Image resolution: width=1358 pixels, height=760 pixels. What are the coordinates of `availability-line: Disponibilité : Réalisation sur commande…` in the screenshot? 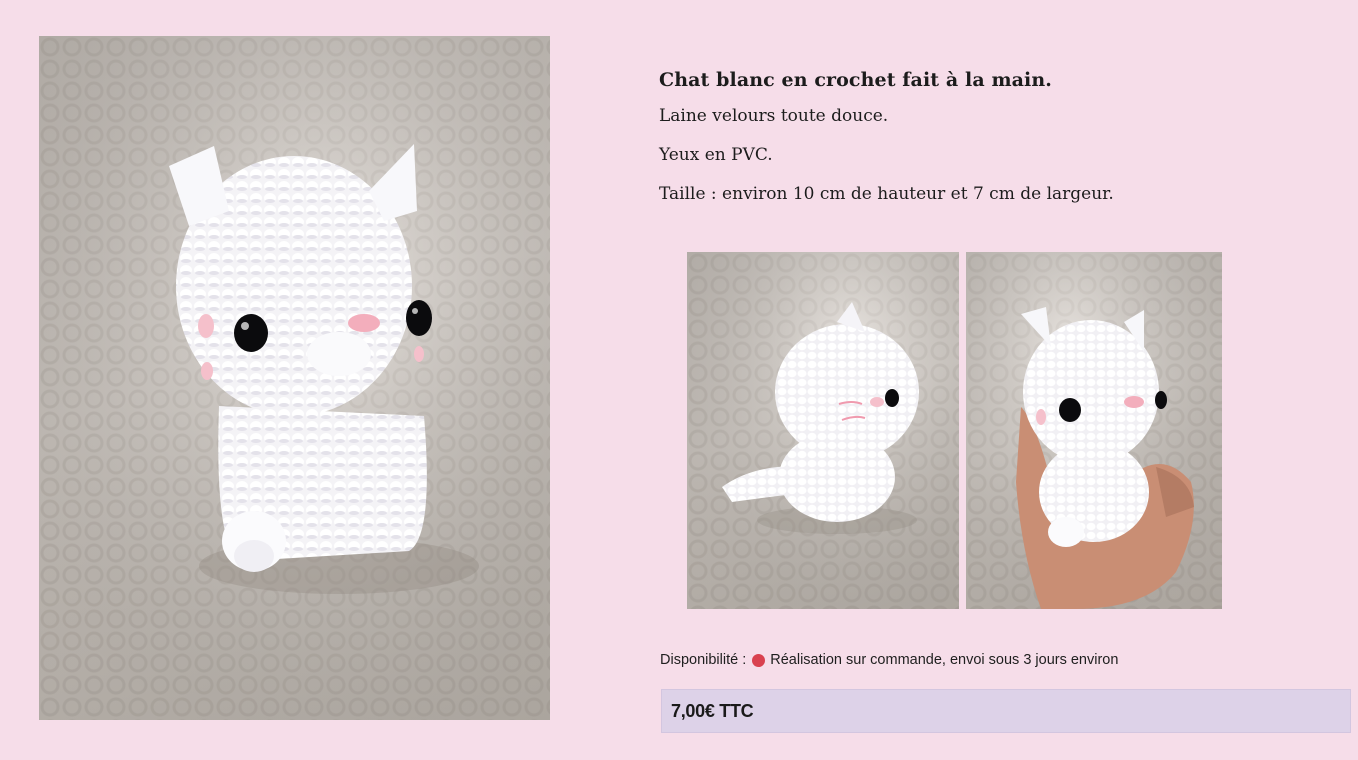 It's located at (889, 660).